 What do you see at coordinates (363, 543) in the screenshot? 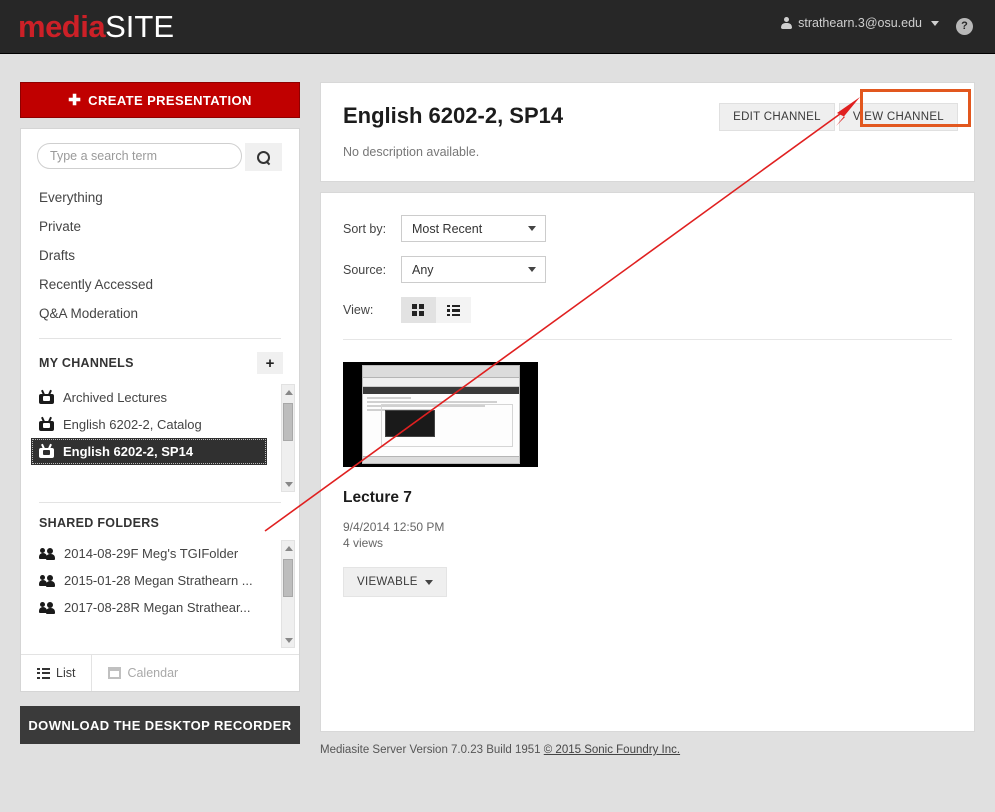
I see `presentation-views: 4 views` at bounding box center [363, 543].